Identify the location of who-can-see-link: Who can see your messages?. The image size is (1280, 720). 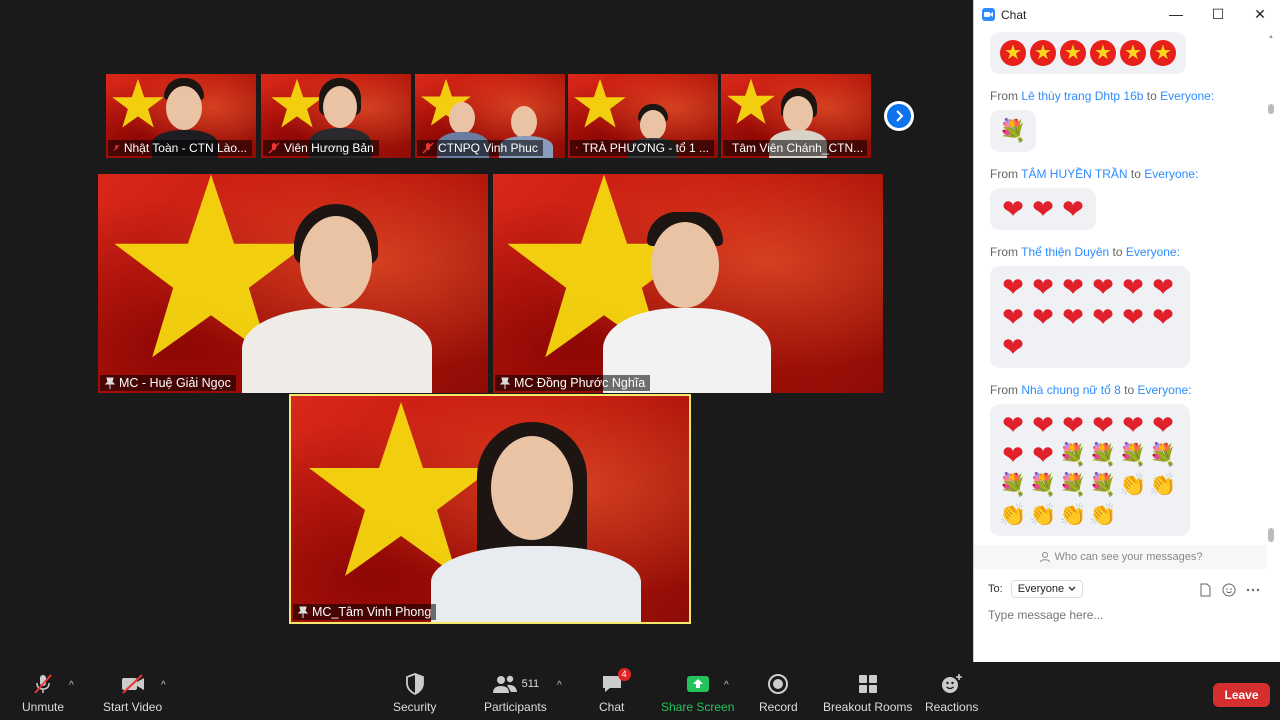
(1120, 557).